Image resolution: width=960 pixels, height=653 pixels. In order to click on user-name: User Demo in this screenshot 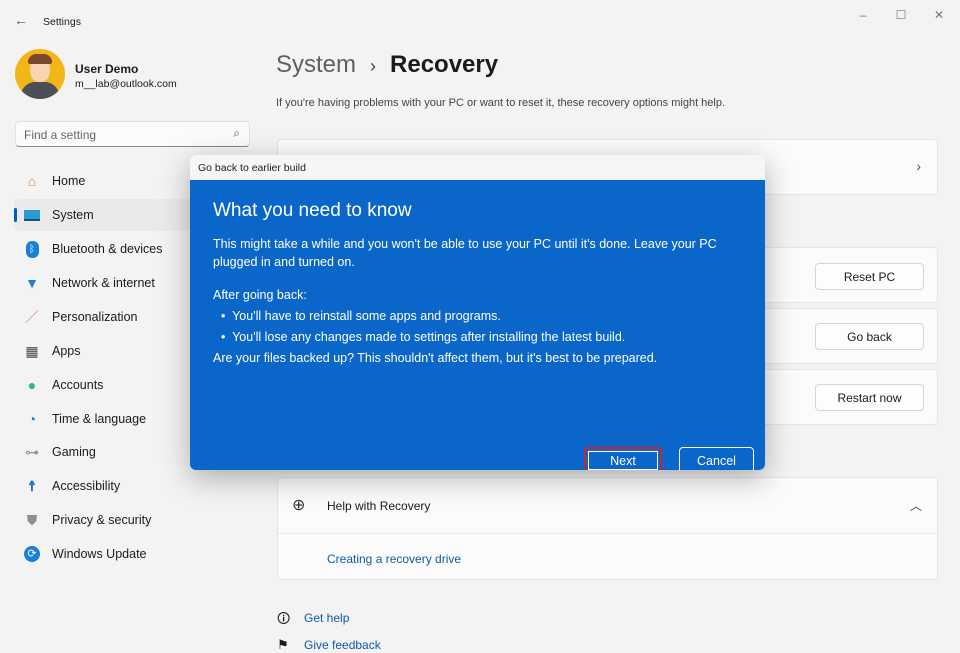, I will do `click(107, 69)`.